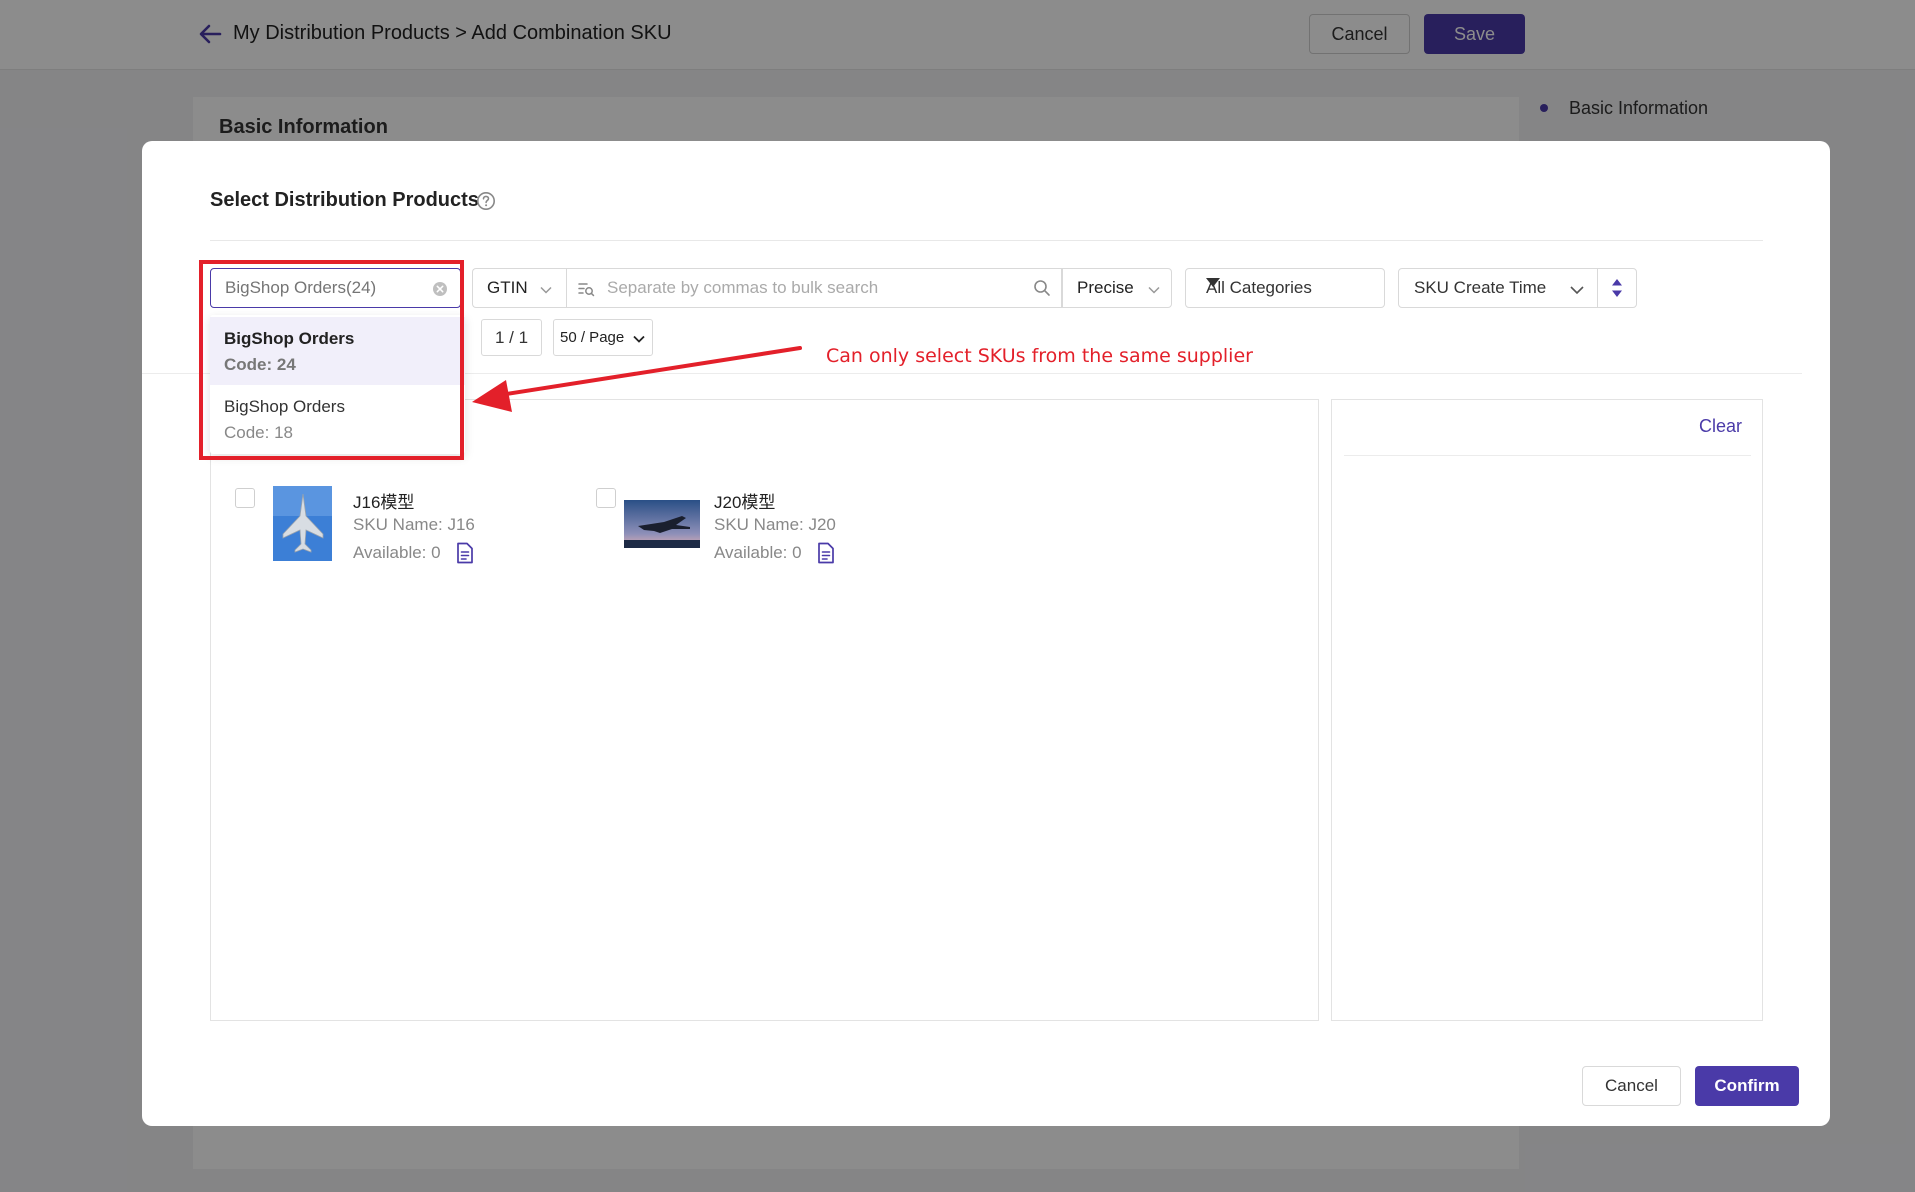  Describe the element at coordinates (302, 523) in the screenshot. I see `product-thumbnail-j16` at that location.